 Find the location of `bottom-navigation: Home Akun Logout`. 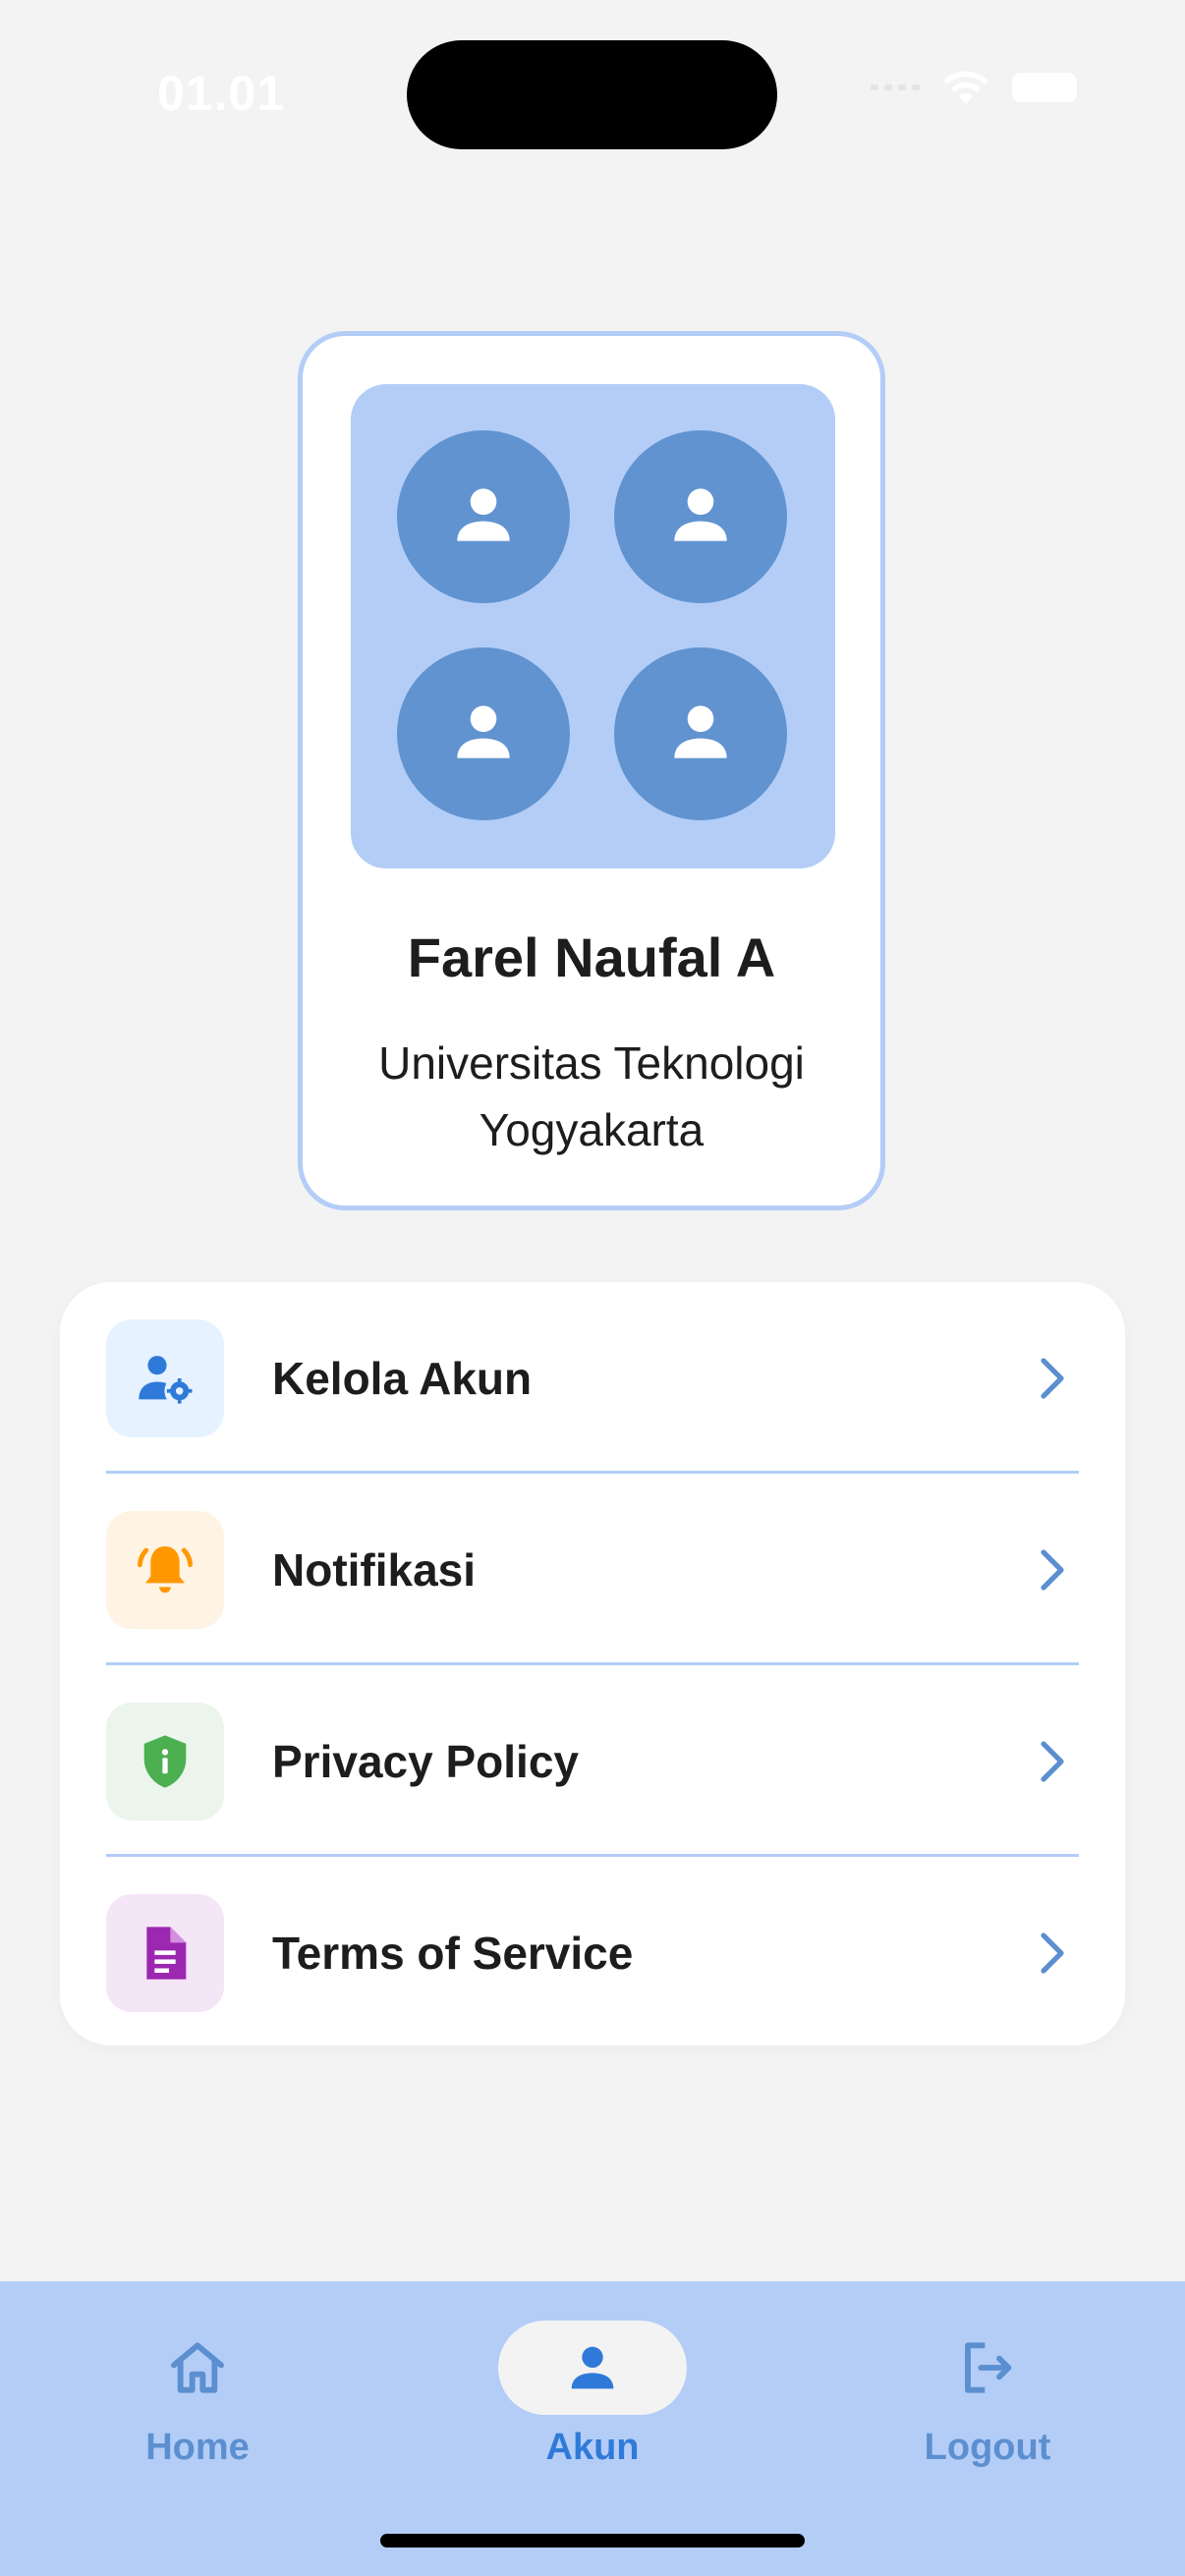

bottom-navigation: Home Akun Logout is located at coordinates (592, 2428).